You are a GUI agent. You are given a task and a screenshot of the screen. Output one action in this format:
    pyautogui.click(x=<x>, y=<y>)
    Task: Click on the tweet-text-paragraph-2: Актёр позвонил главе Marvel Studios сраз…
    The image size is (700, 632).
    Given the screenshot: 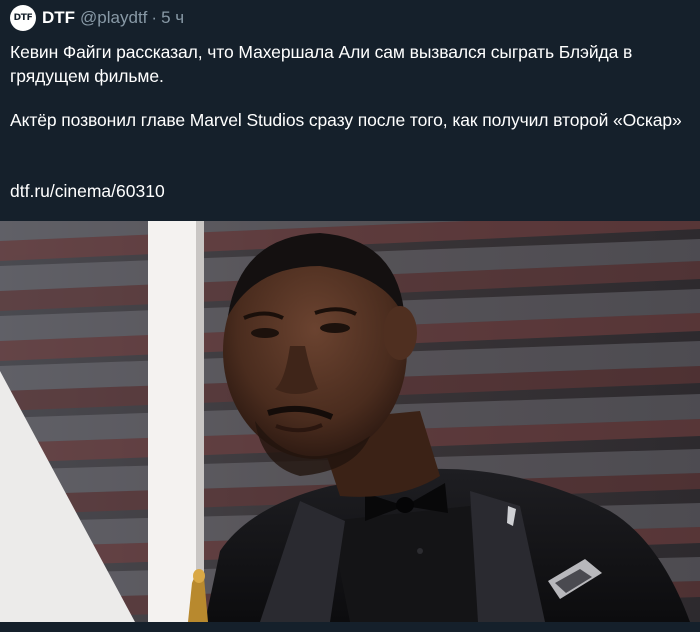 What is the action you would take?
    pyautogui.click(x=346, y=120)
    